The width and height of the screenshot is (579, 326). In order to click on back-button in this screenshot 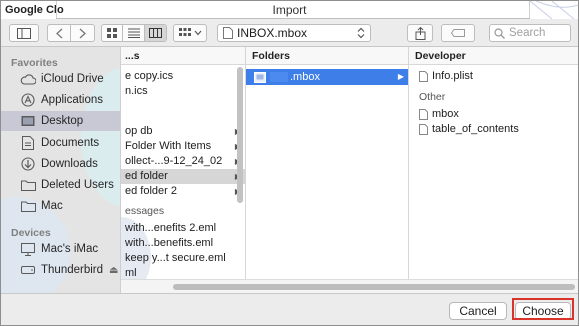, I will do `click(60, 33)`.